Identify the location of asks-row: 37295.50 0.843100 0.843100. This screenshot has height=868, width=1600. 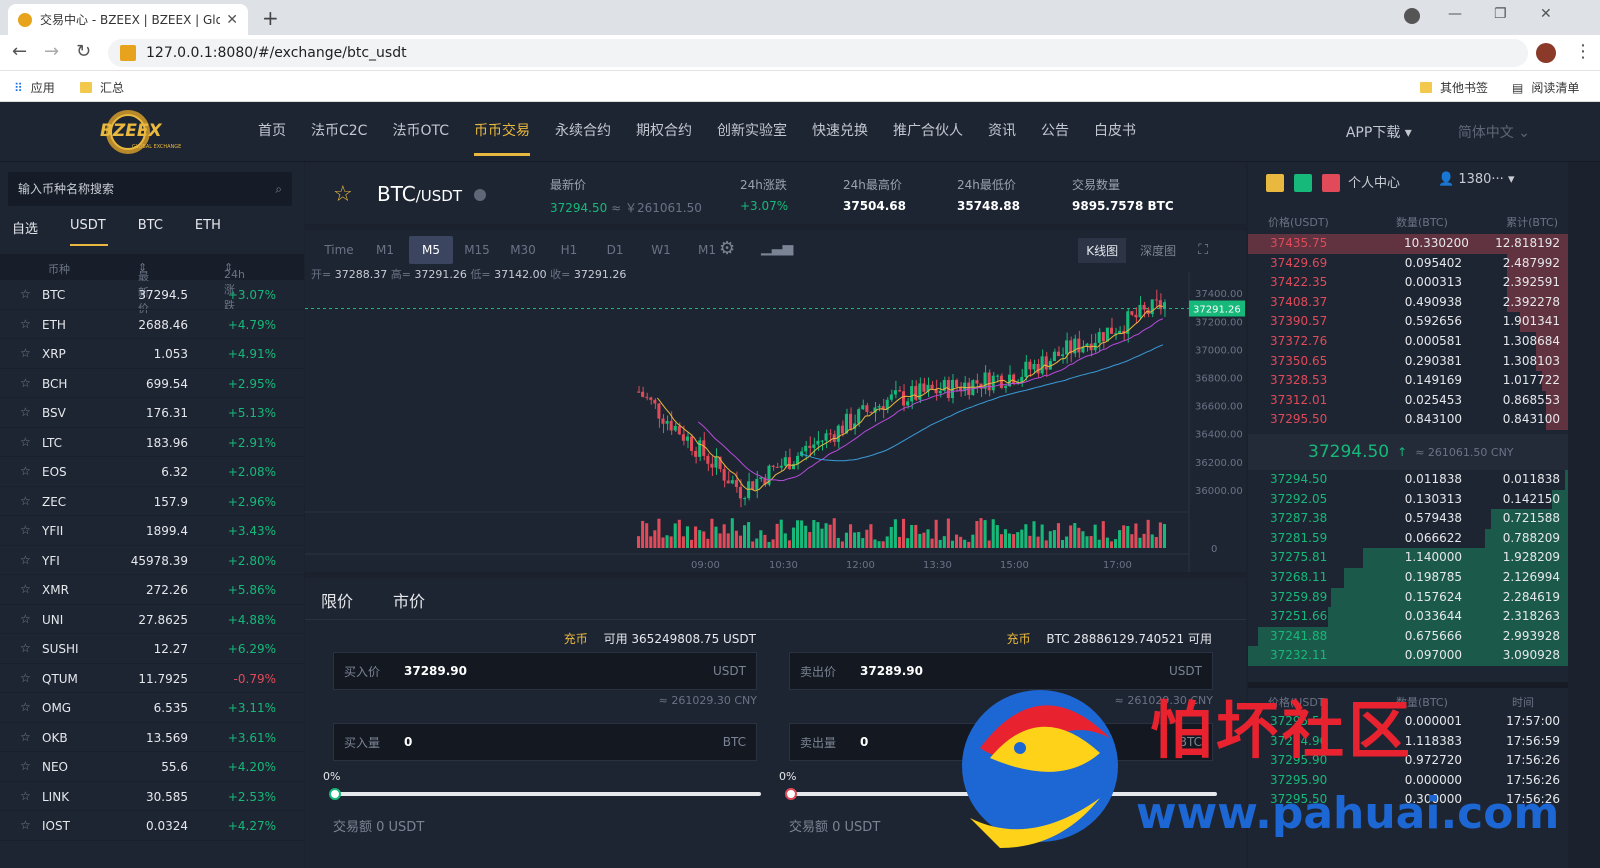
(1408, 420).